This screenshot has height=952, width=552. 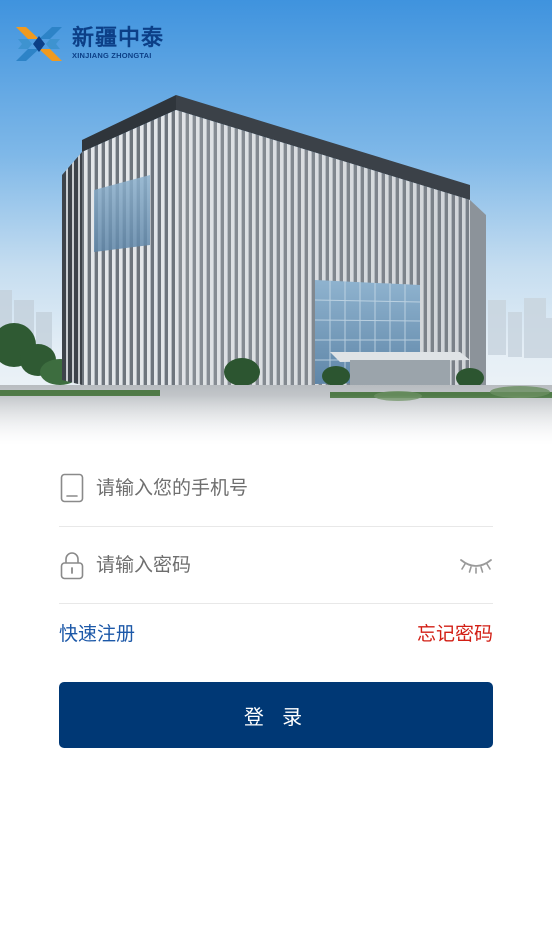 What do you see at coordinates (266, 565) in the screenshot?
I see `password-input` at bounding box center [266, 565].